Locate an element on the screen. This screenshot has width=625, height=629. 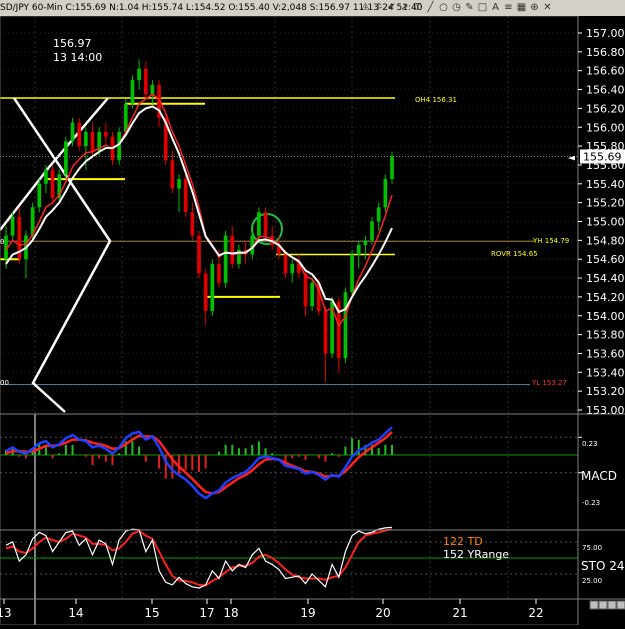
last-price-arrow: ◄ is located at coordinates (571, 158).